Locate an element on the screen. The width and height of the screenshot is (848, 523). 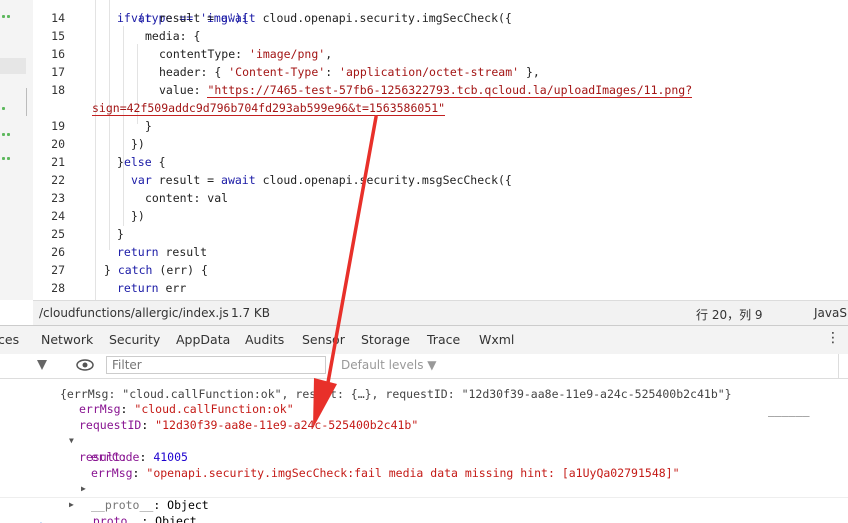
line-number: 28 is located at coordinates (58, 288).